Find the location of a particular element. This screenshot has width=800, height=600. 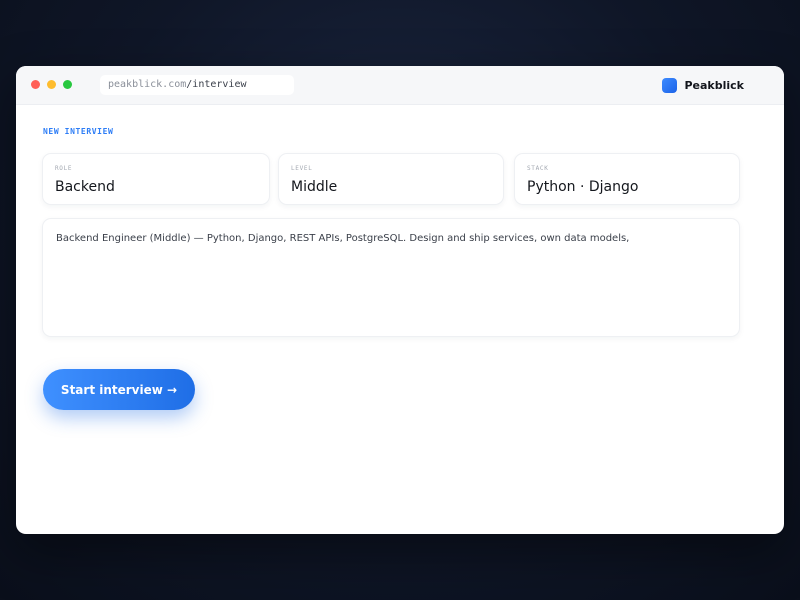

role-field: ROLE Backend is located at coordinates (156, 179).